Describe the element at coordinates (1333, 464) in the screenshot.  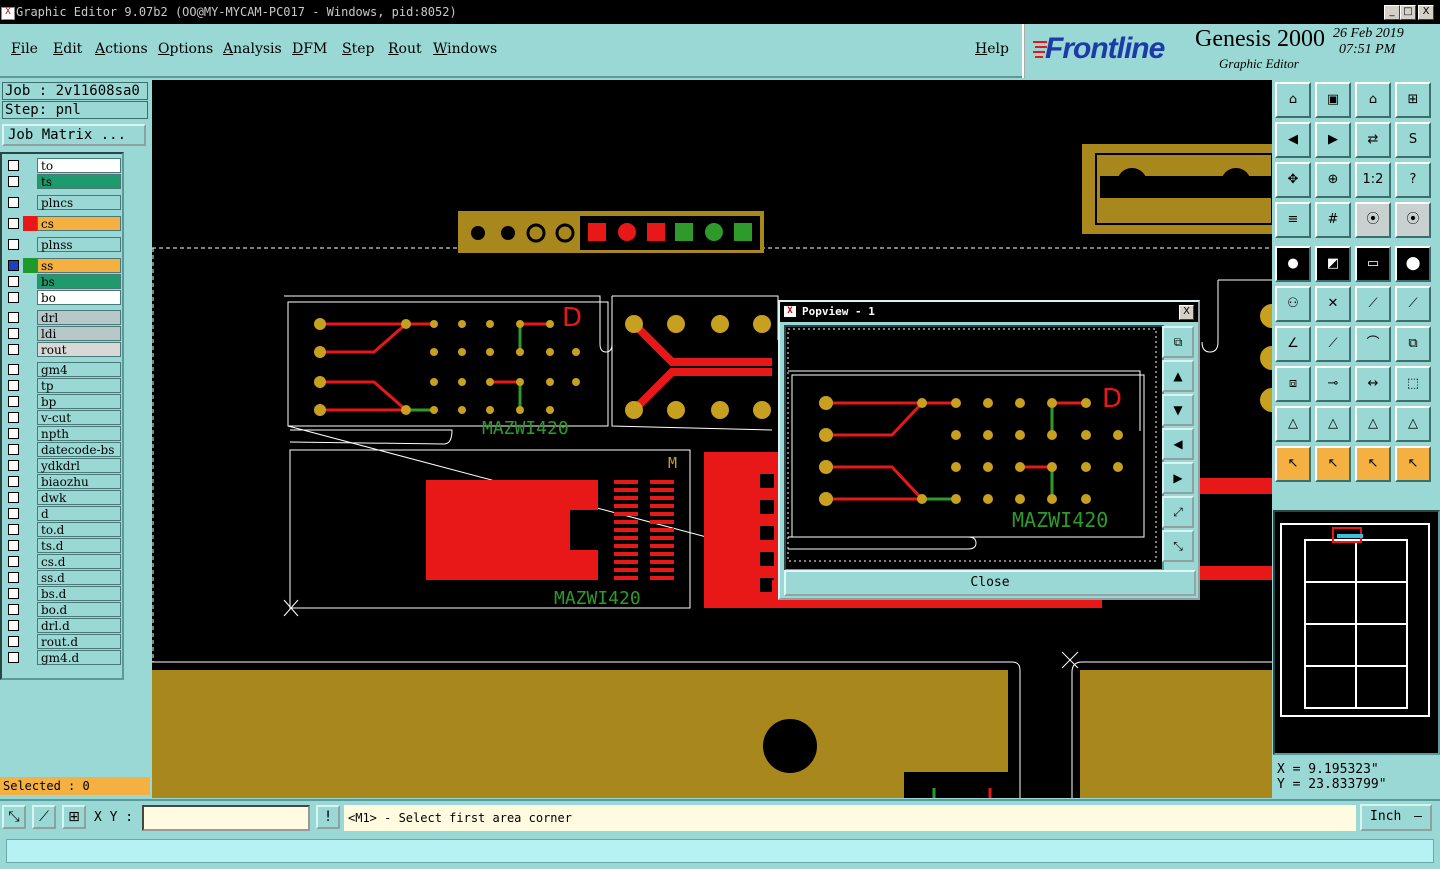
I see `select-box-icon: ↖` at that location.